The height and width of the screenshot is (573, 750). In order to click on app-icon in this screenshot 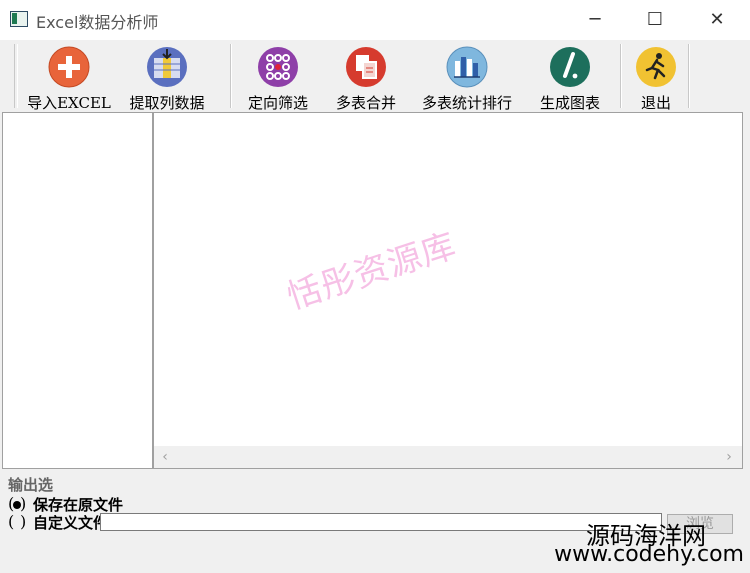, I will do `click(19, 19)`.